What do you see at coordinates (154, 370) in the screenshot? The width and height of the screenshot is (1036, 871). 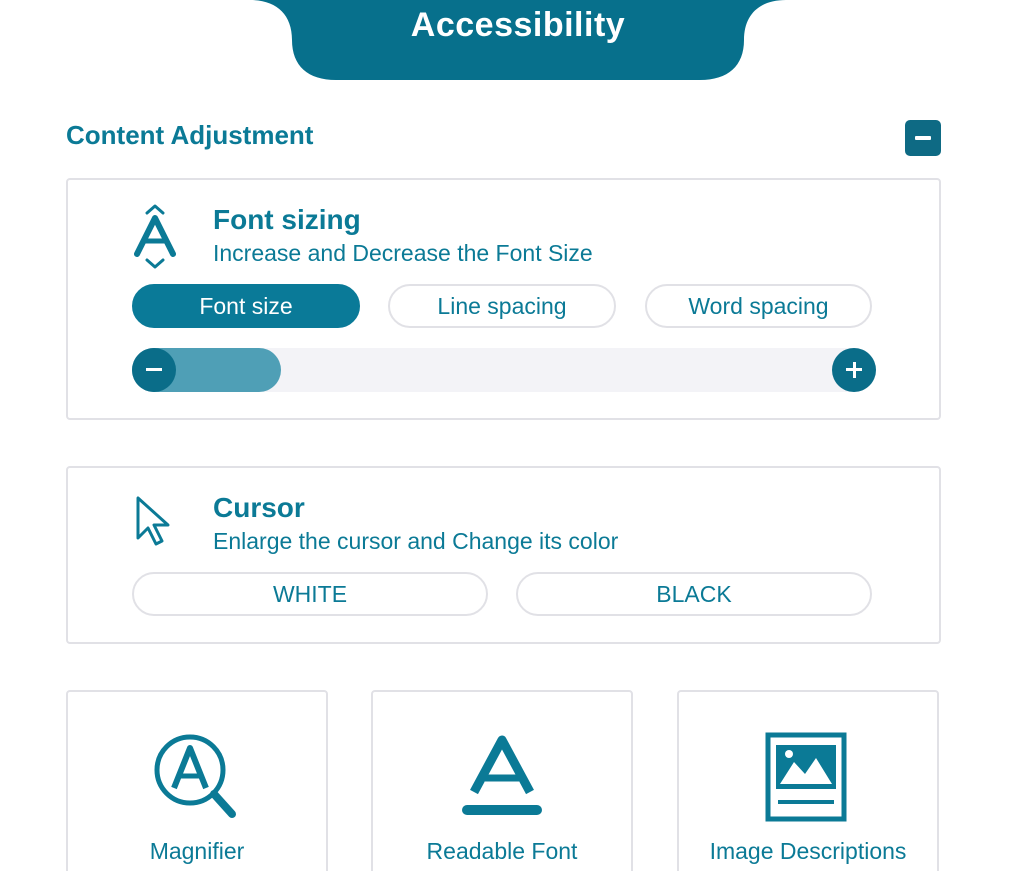 I see `decrease-font-button` at bounding box center [154, 370].